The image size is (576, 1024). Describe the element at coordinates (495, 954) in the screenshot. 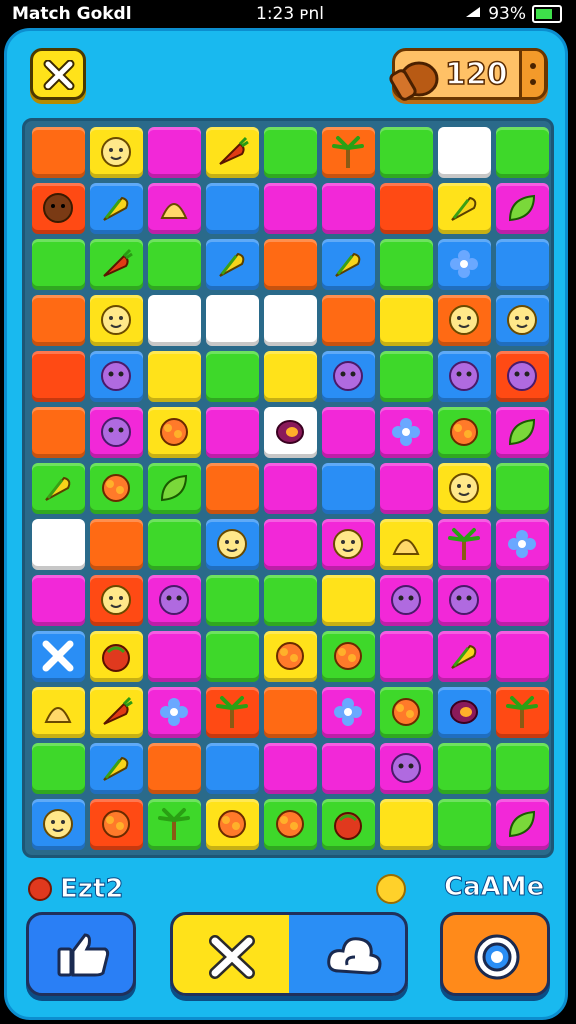

I see `settings-button` at that location.